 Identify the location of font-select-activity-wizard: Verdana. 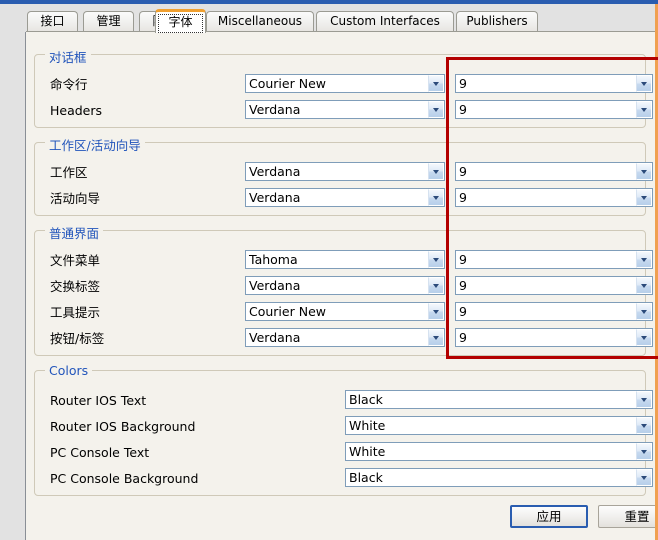
(345, 197).